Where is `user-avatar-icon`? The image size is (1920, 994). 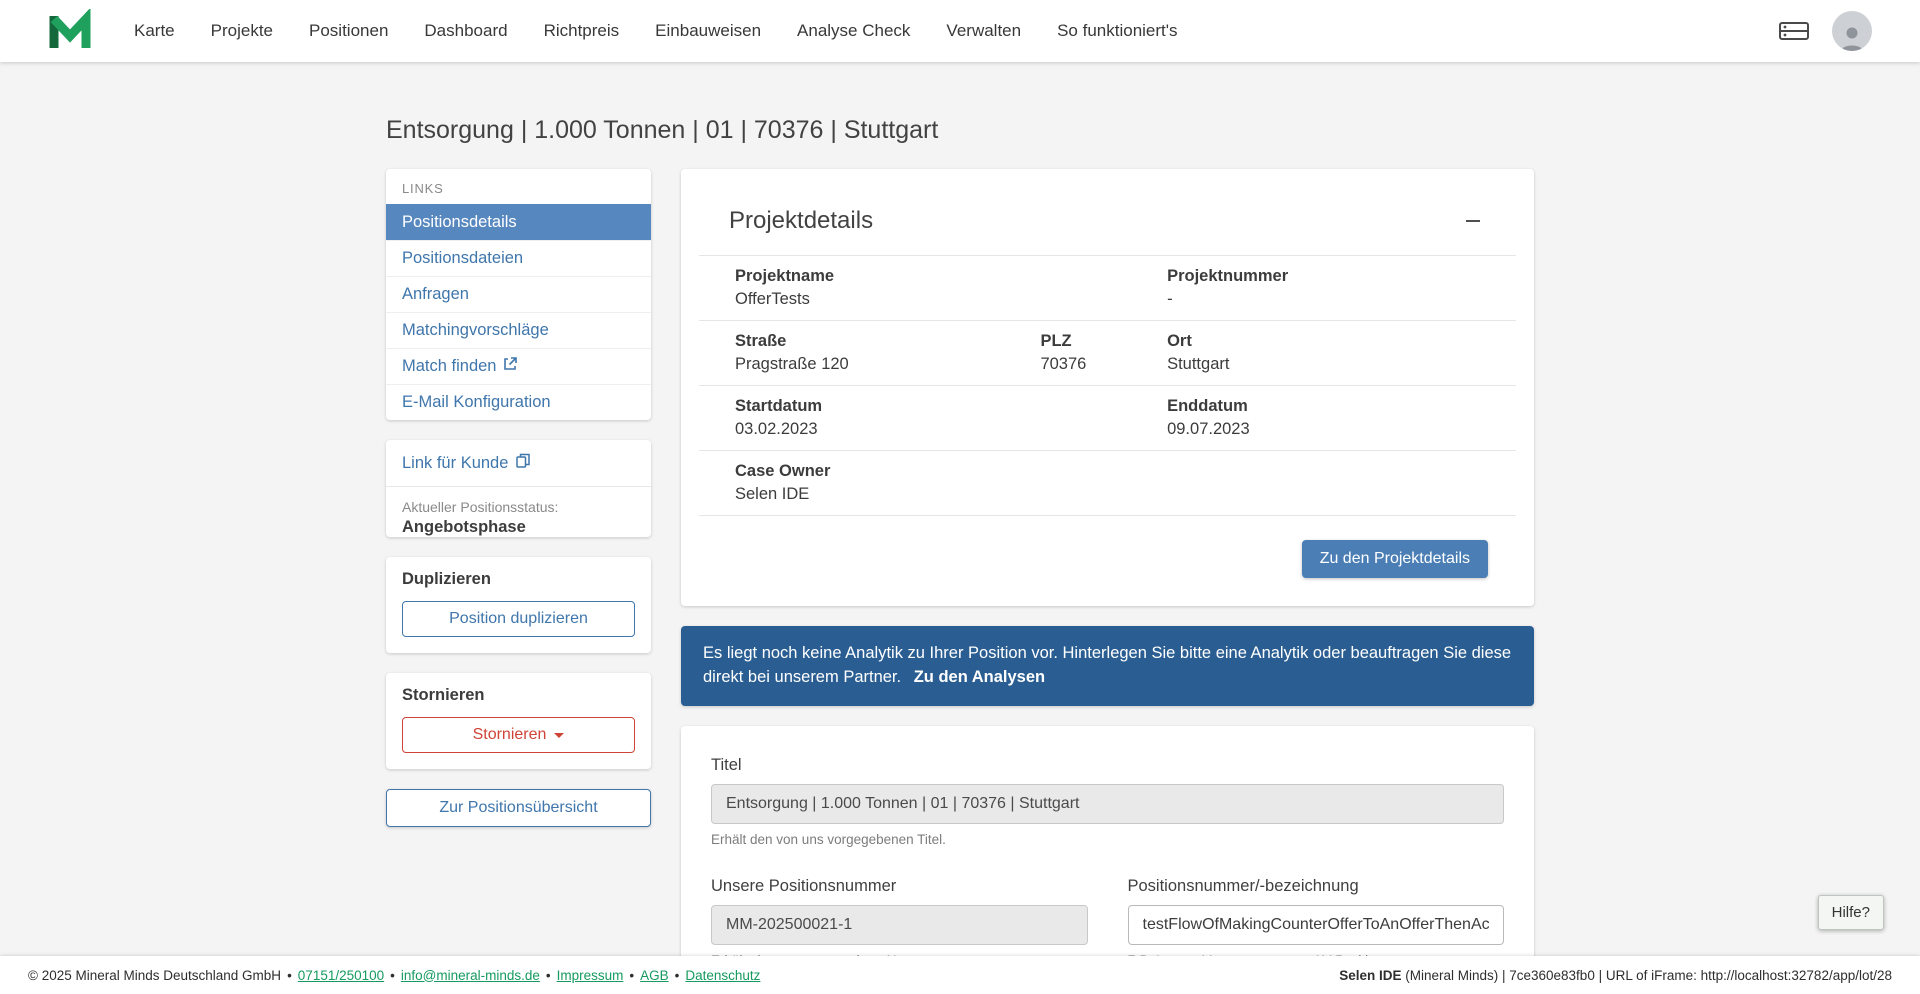 user-avatar-icon is located at coordinates (1852, 39).